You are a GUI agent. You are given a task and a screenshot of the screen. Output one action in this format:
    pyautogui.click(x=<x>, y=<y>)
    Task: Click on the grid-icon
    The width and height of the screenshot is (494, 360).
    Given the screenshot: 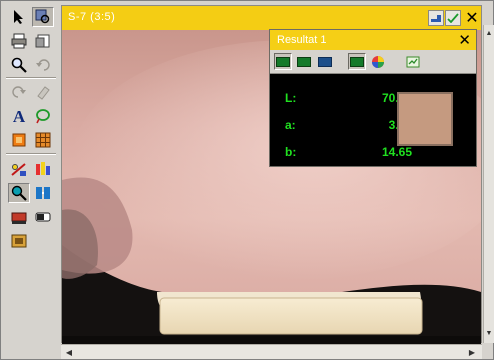 What is the action you would take?
    pyautogui.click(x=43, y=140)
    